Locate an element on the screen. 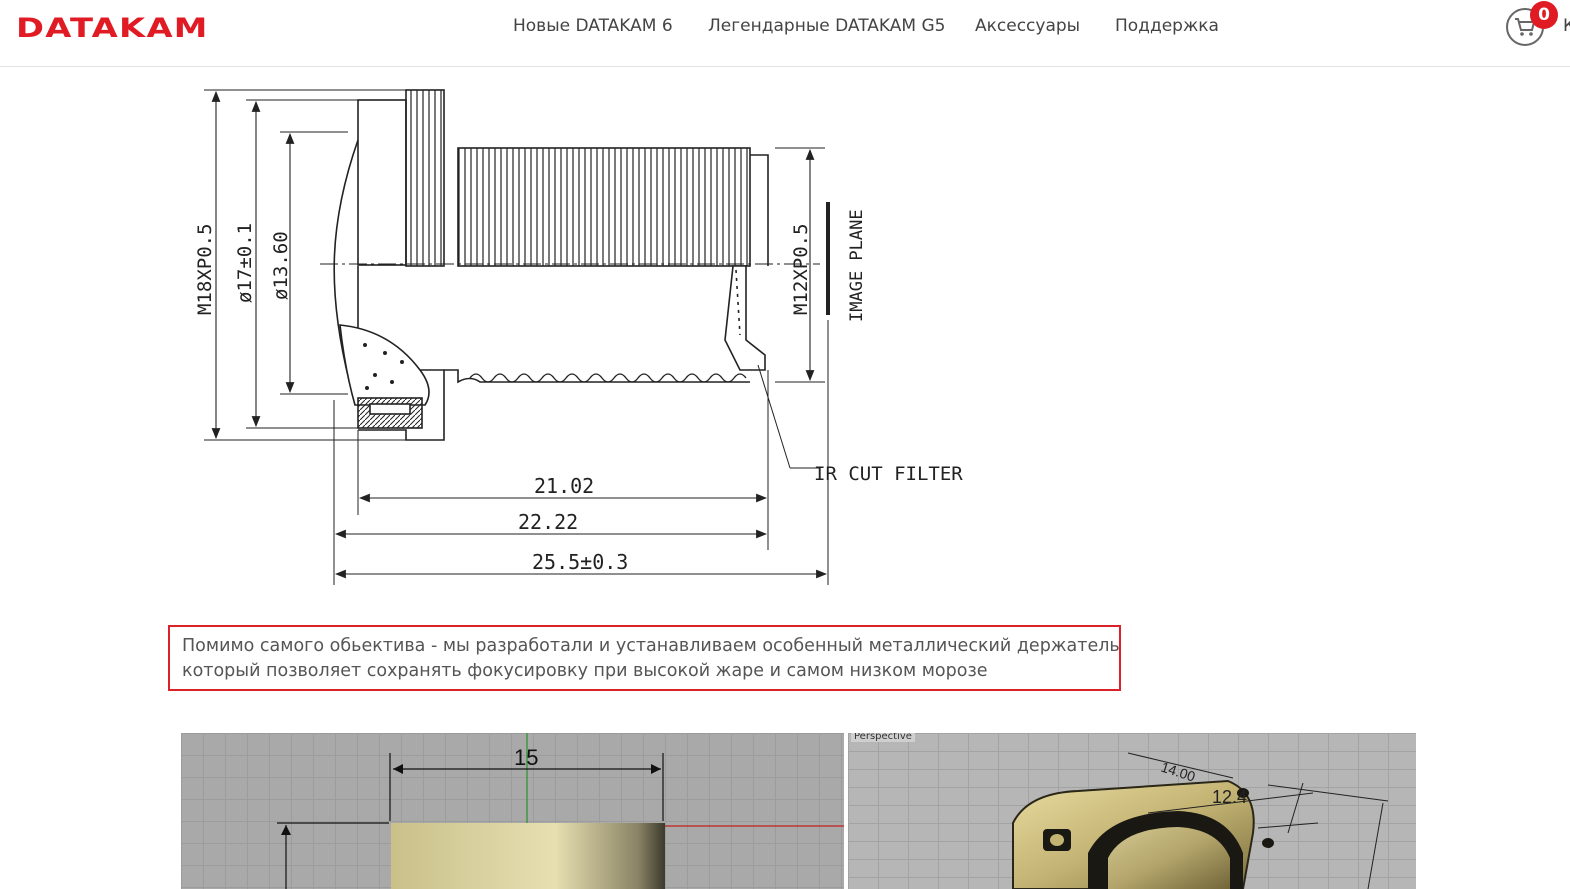 Image resolution: width=1570 pixels, height=889 pixels. cad-dim-12-label: 12.4 is located at coordinates (1229, 797).